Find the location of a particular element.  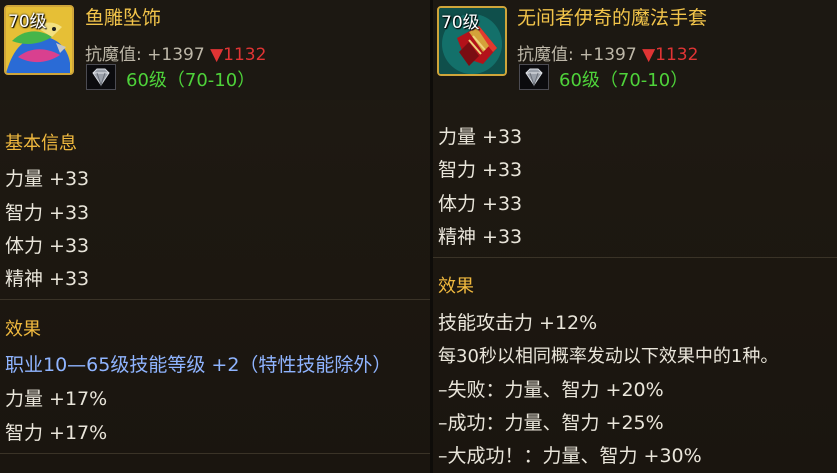

effect-line: 智力 +17% is located at coordinates (56, 433).